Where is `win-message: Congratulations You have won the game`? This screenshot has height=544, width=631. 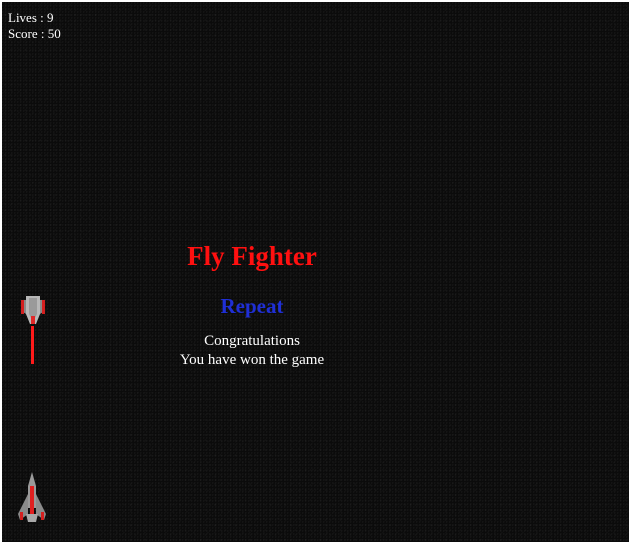 win-message: Congratulations You have won the game is located at coordinates (252, 351).